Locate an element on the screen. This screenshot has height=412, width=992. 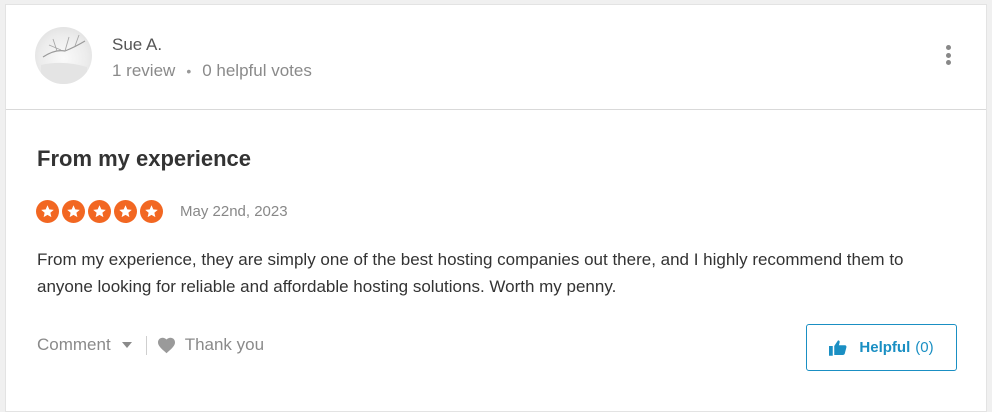
thank-you-button: Thank you is located at coordinates (210, 345).